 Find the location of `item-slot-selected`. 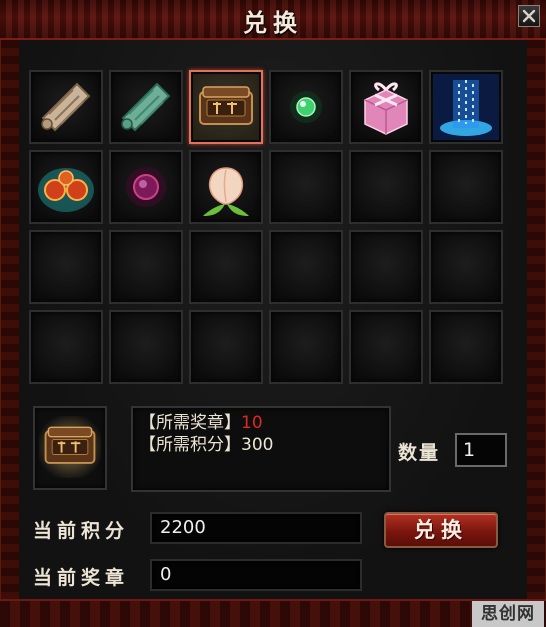

item-slot-selected is located at coordinates (226, 107).